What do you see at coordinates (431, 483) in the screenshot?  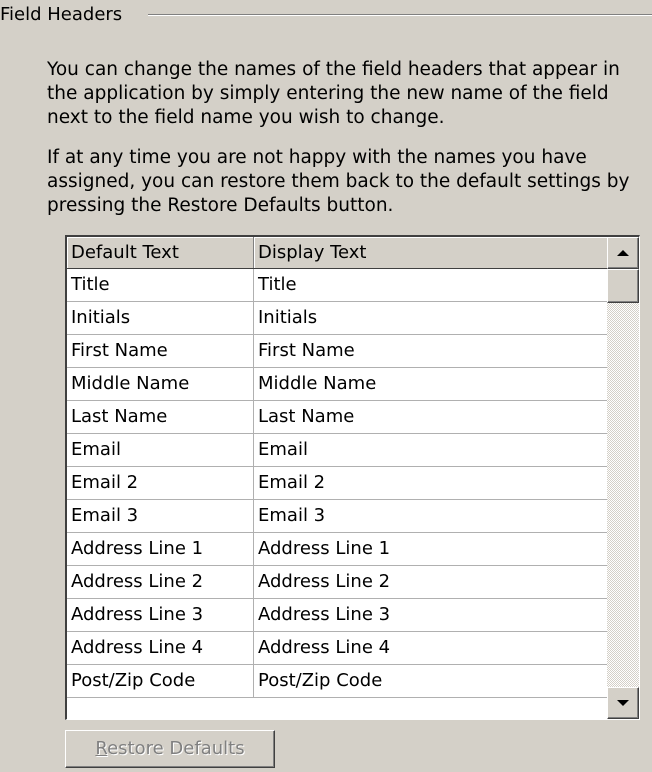 I see `display-text-cell: Email 2` at bounding box center [431, 483].